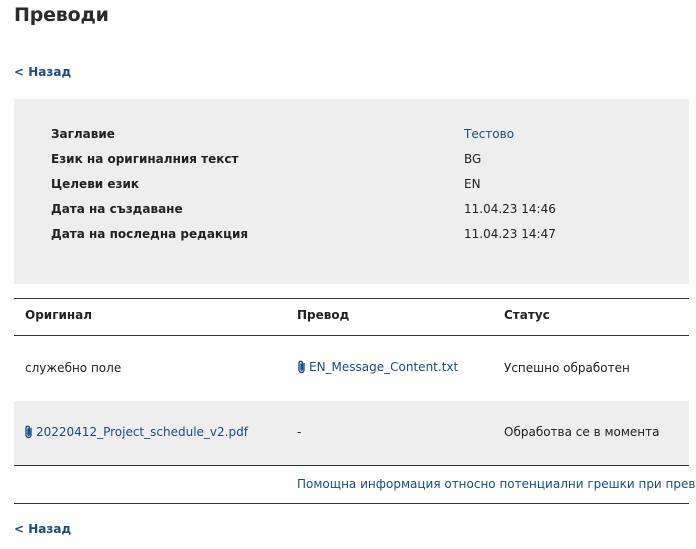  I want to click on detail-label: Дата на създаване, so click(117, 209).